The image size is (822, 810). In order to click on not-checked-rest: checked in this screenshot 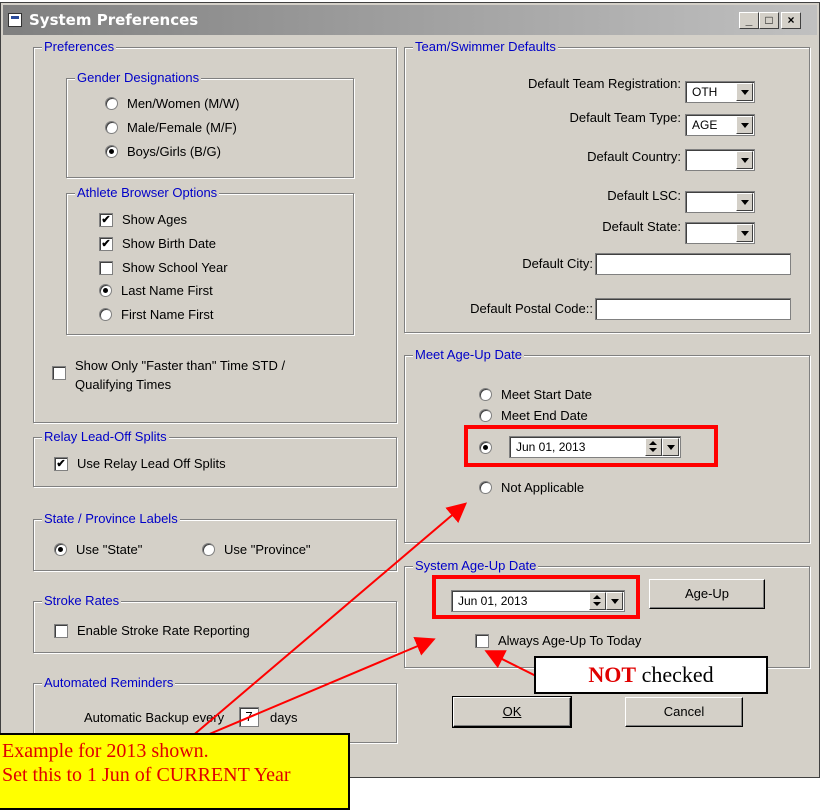, I will do `click(675, 674)`.